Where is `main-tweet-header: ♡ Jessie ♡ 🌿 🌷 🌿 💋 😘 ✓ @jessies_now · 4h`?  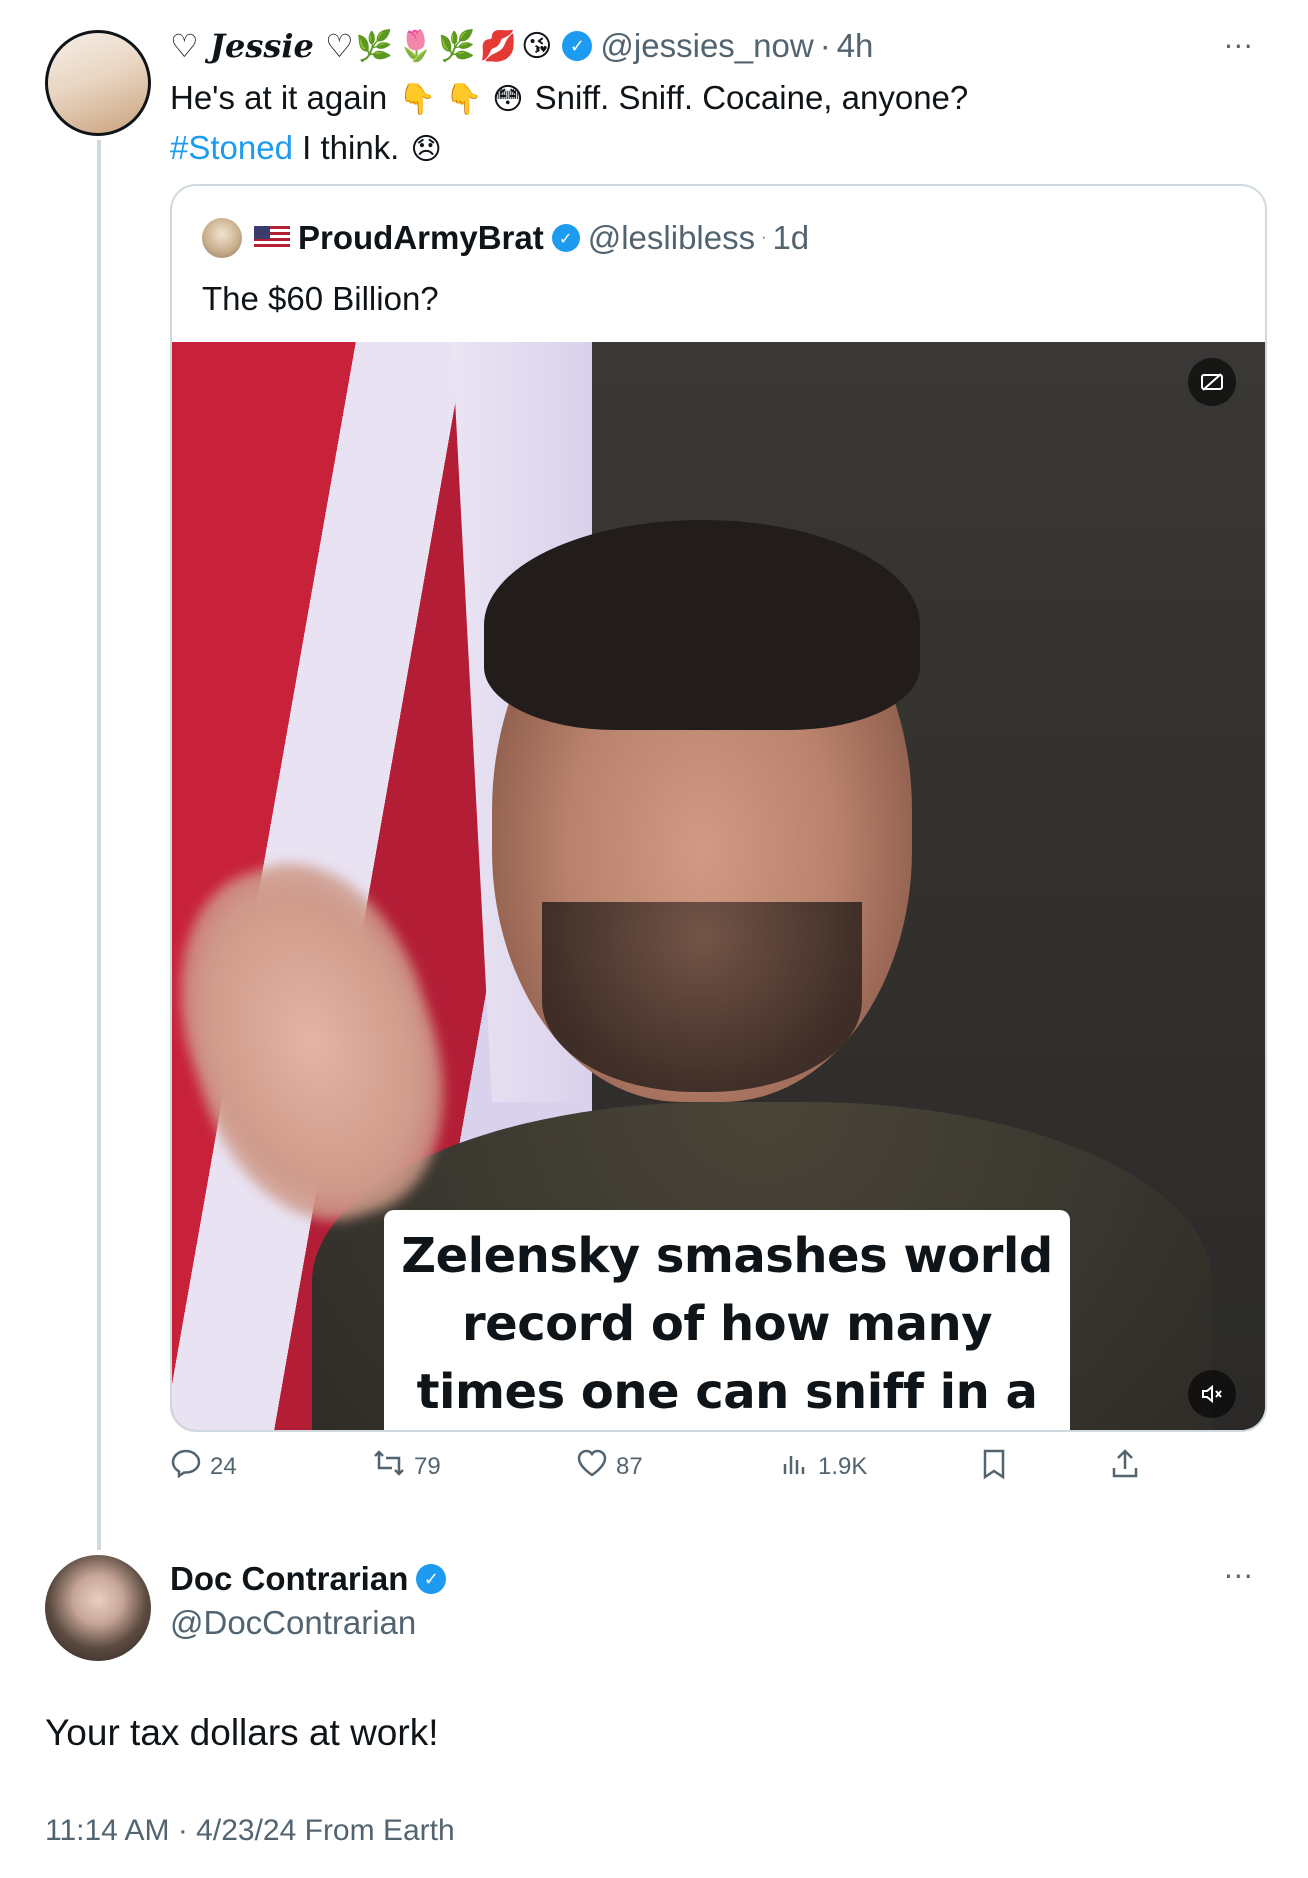 main-tweet-header: ♡ Jessie ♡ 🌿 🌷 🌿 💋 😘 ✓ @jessies_now · 4h is located at coordinates (521, 46).